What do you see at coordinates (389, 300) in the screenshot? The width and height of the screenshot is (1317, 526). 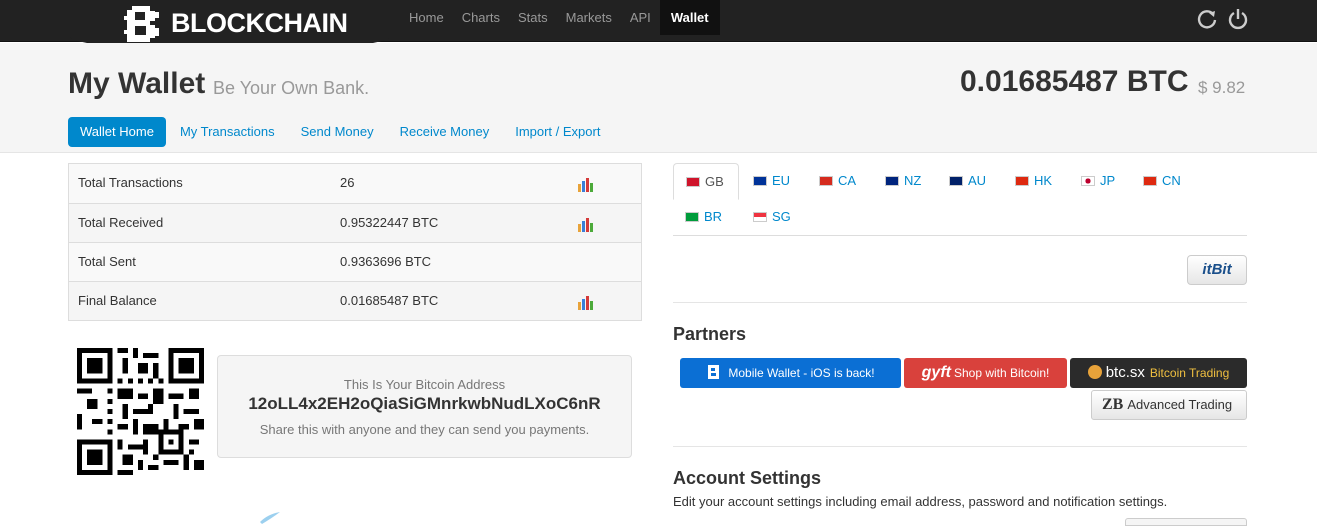 I see `stat-value: 0.01685487 BTC` at bounding box center [389, 300].